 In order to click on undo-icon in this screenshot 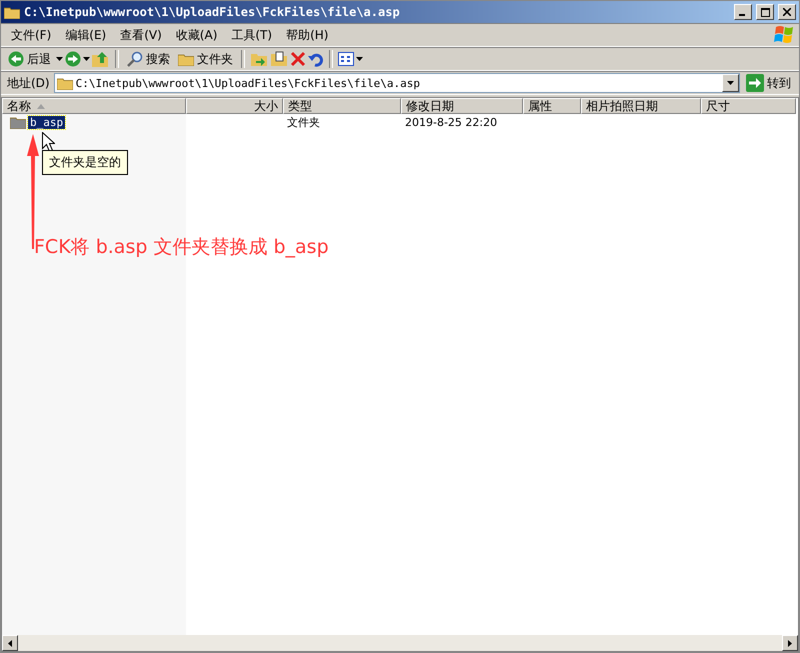, I will do `click(316, 59)`.